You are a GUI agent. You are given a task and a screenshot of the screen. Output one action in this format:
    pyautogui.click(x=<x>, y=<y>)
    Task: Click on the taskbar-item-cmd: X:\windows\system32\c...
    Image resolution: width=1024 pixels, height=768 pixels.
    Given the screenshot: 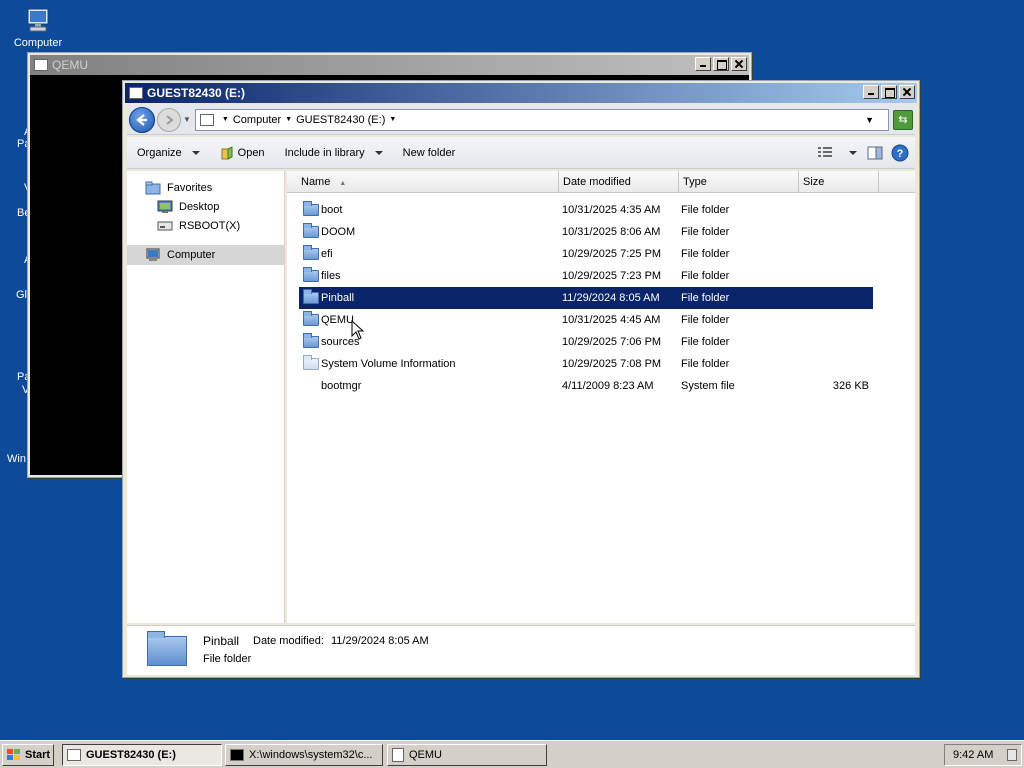 What is the action you would take?
    pyautogui.click(x=304, y=755)
    